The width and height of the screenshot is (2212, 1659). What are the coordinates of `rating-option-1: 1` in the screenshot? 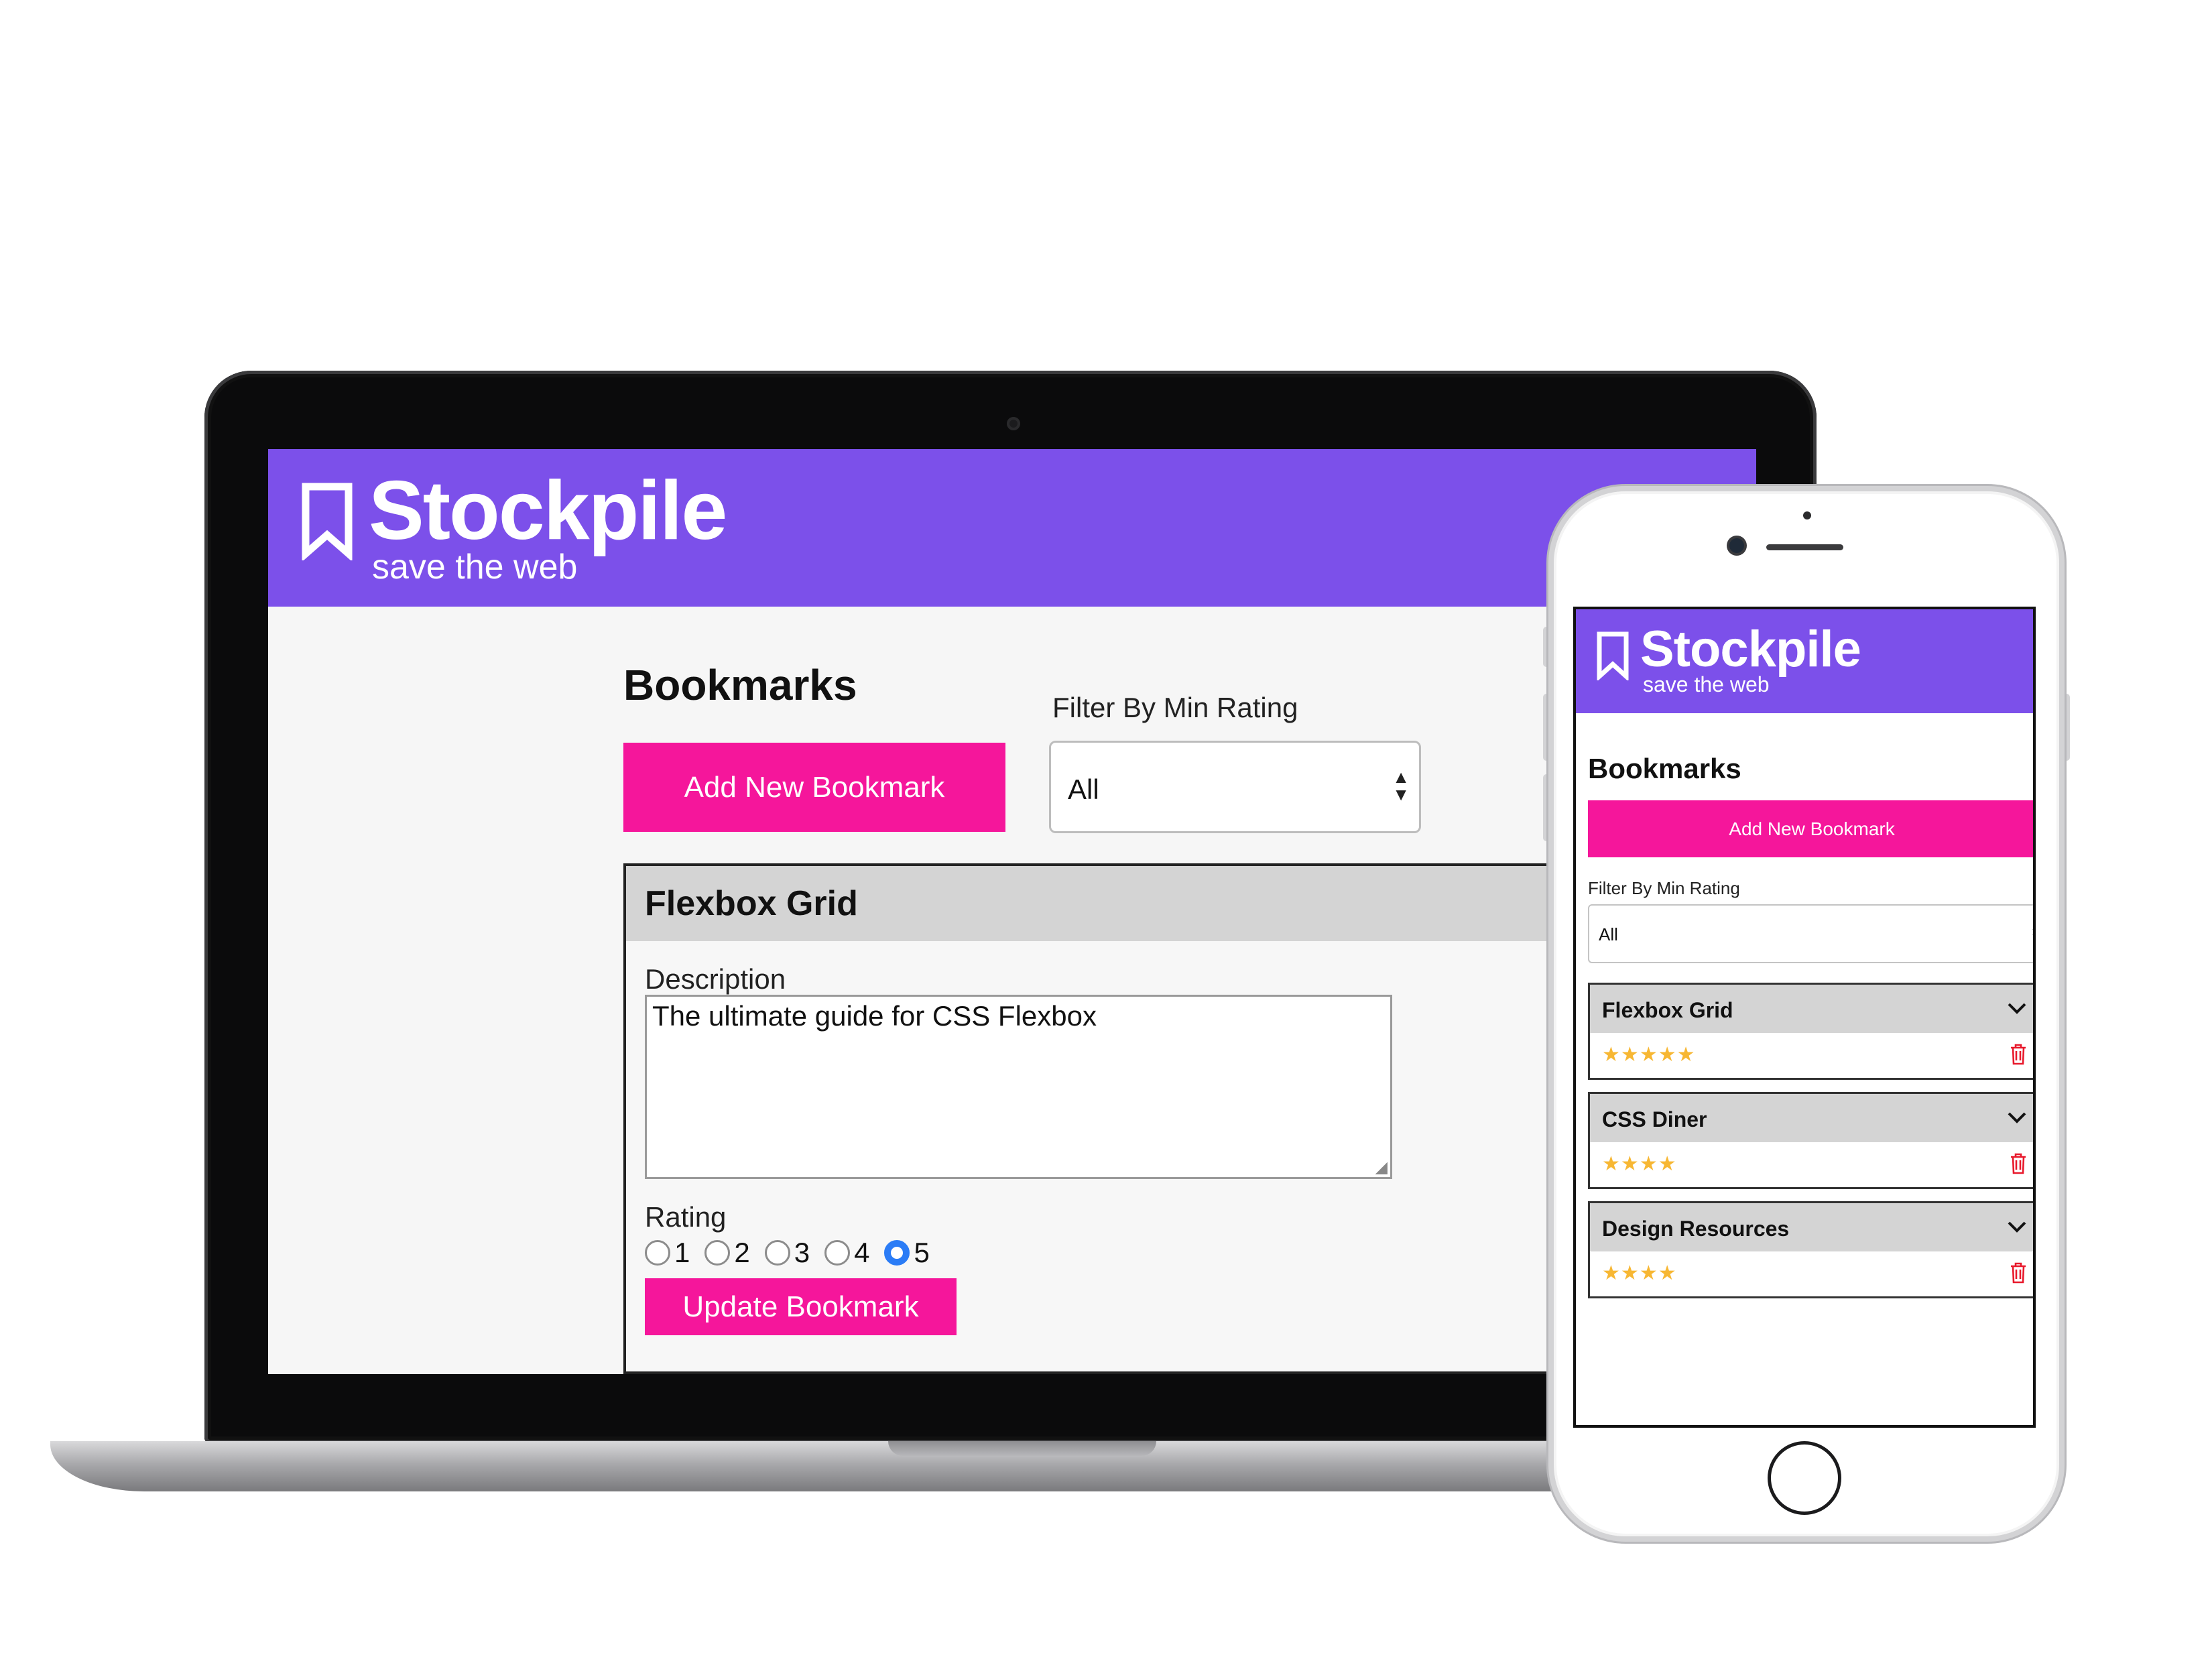 It's located at (667, 1253).